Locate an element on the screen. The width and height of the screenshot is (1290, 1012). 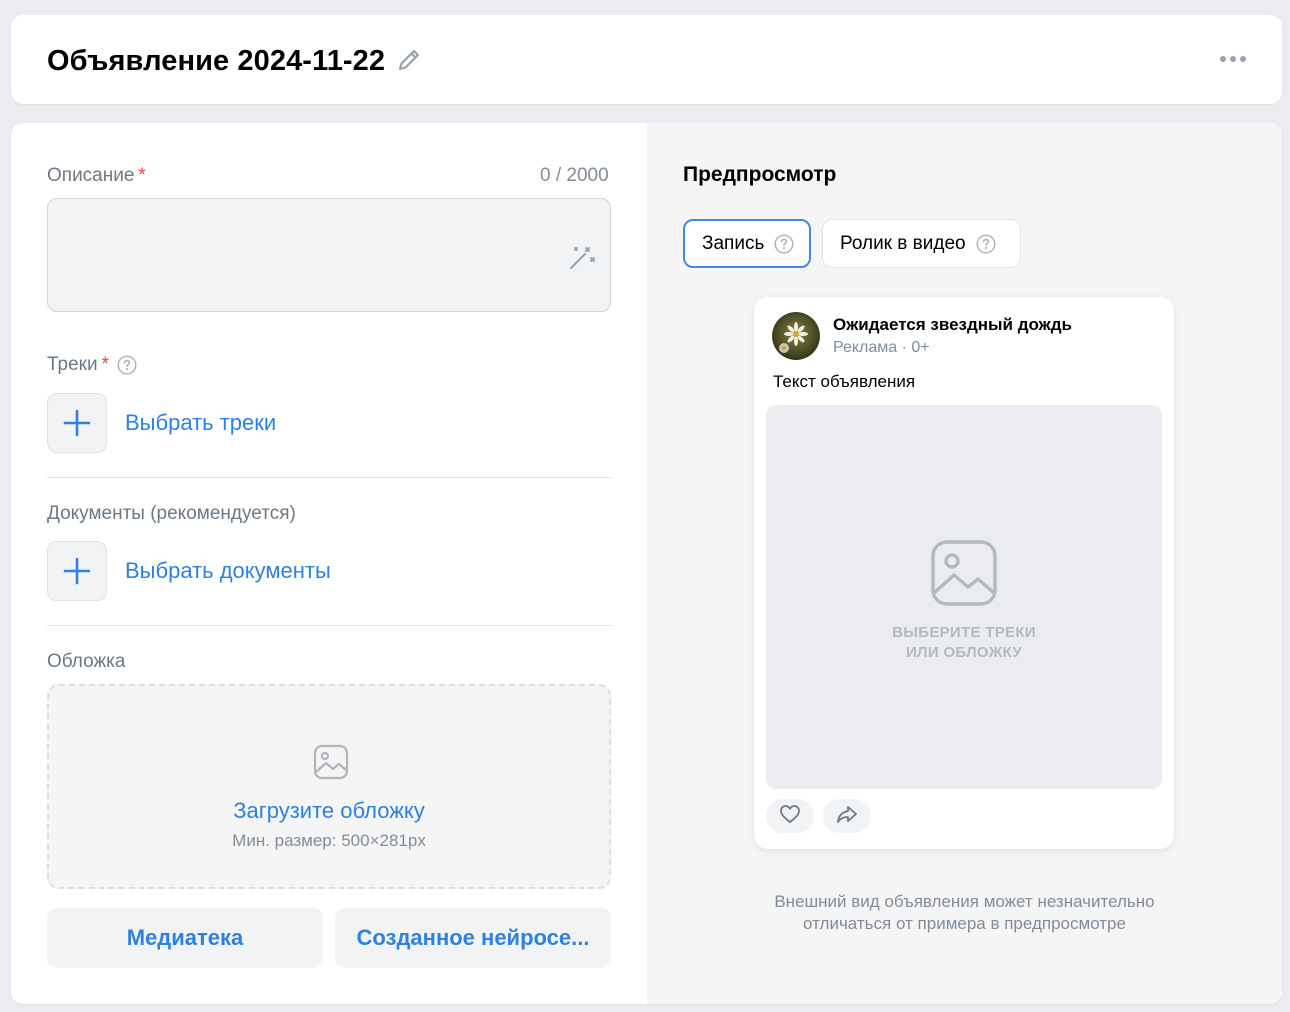
description-label: Описание * is located at coordinates (96, 175).